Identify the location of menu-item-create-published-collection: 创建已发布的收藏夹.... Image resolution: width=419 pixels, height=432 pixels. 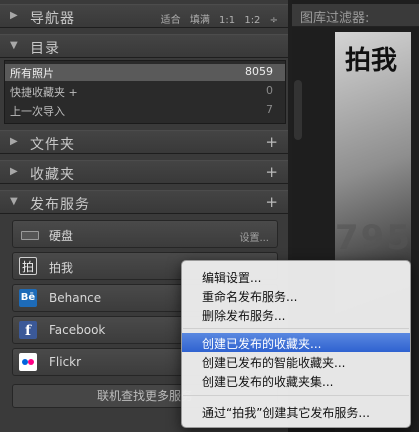
(296, 342).